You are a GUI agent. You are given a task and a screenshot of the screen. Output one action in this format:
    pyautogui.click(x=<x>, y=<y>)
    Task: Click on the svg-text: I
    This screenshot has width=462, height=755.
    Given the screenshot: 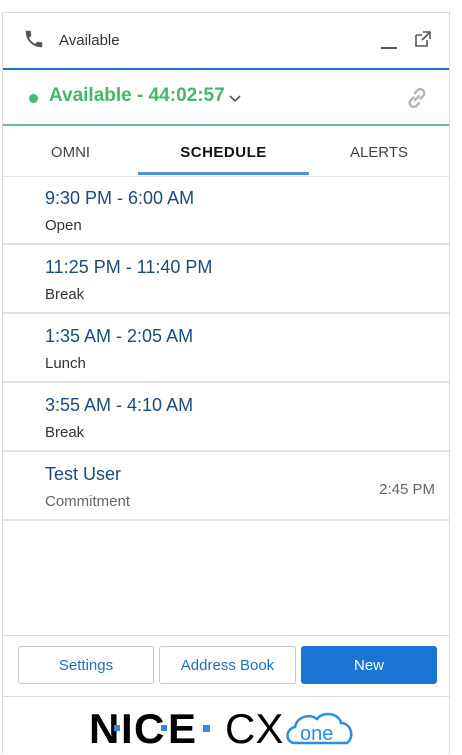 What is the action you would take?
    pyautogui.click(x=127, y=728)
    